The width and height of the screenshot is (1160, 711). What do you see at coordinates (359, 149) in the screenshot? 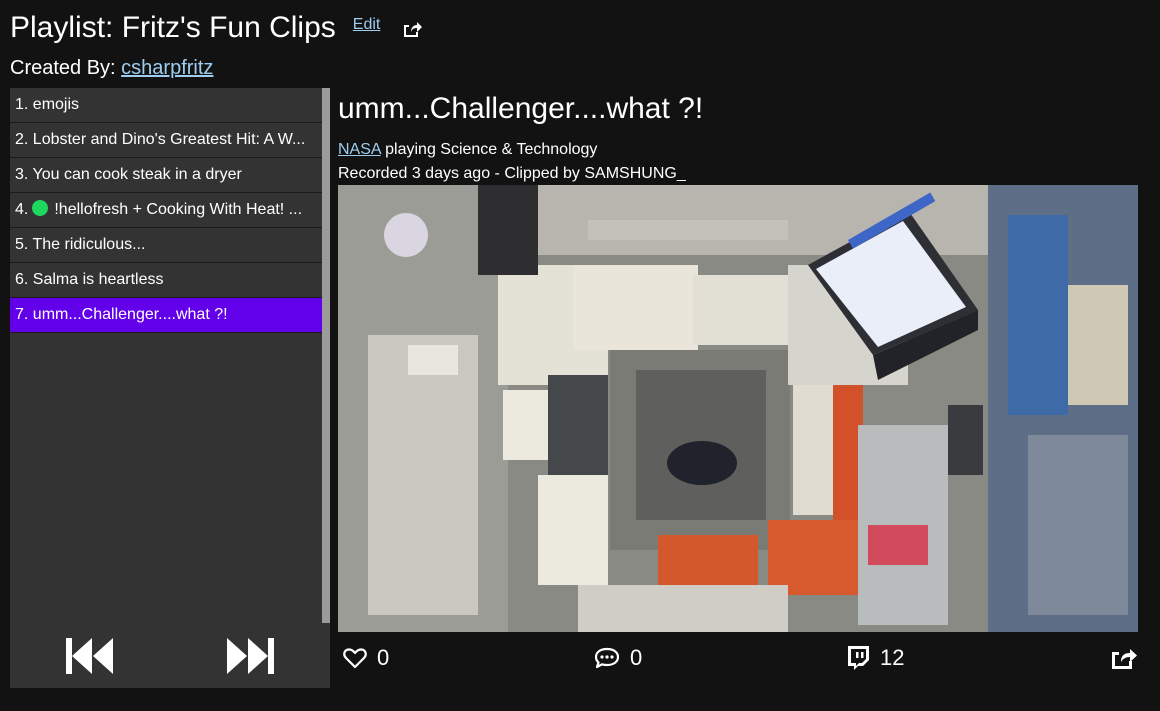
I see `channel-link: NASA` at bounding box center [359, 149].